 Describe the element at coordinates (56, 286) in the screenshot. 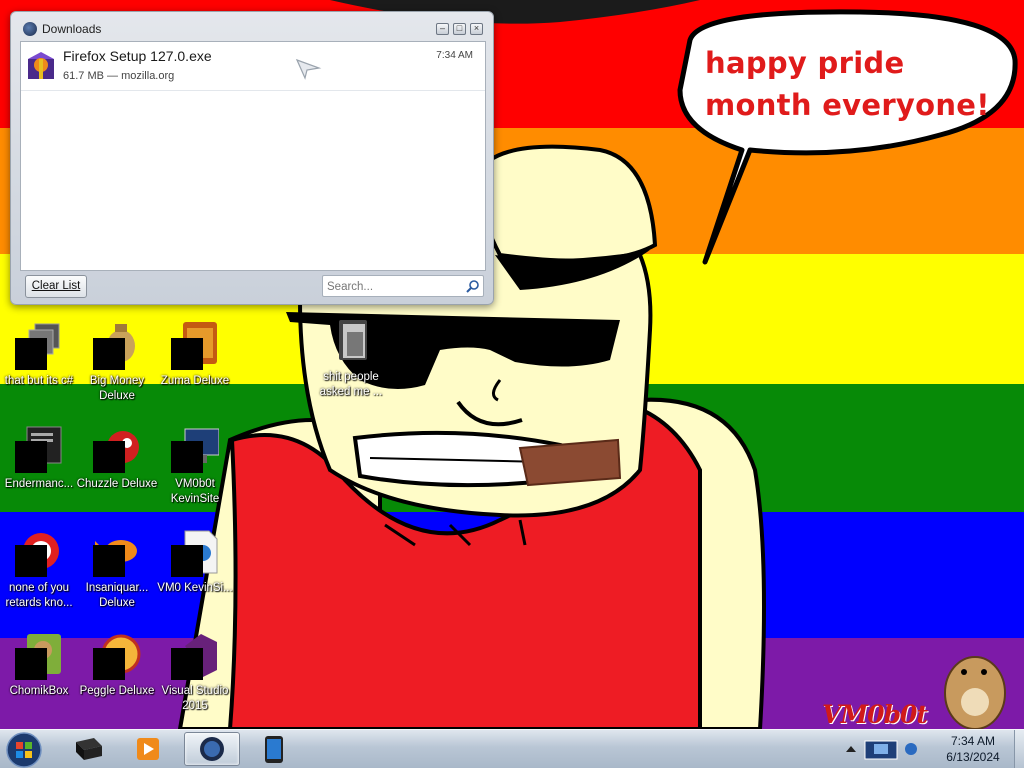

I see `clear-list-button: Clear List` at that location.